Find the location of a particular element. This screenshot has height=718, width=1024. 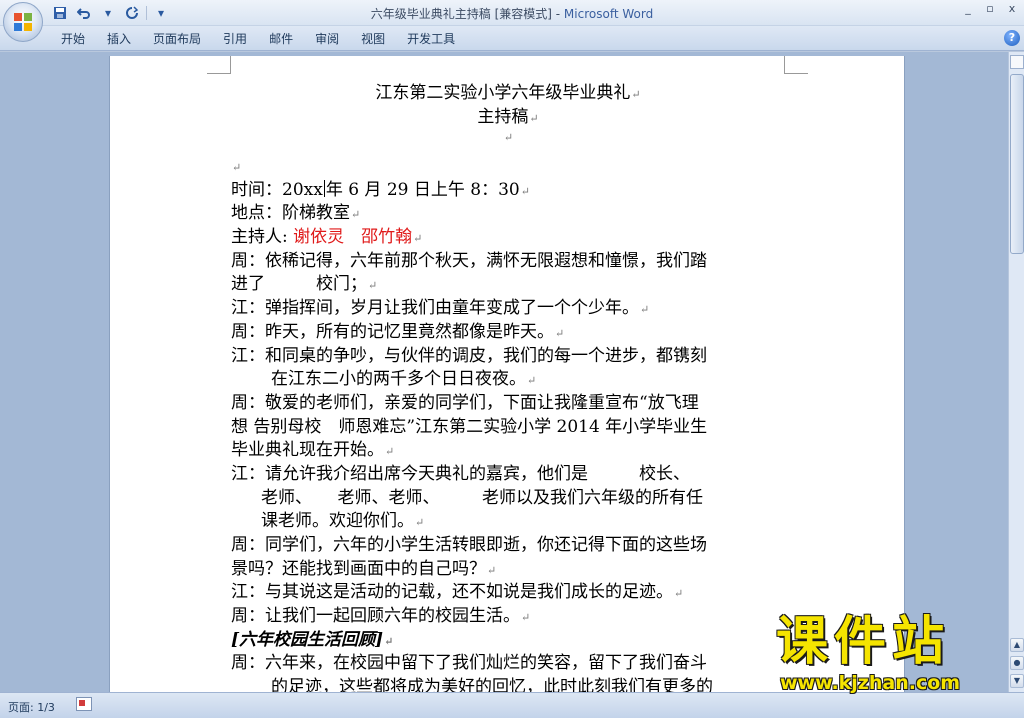

tab-review: 审阅 is located at coordinates (327, 40).